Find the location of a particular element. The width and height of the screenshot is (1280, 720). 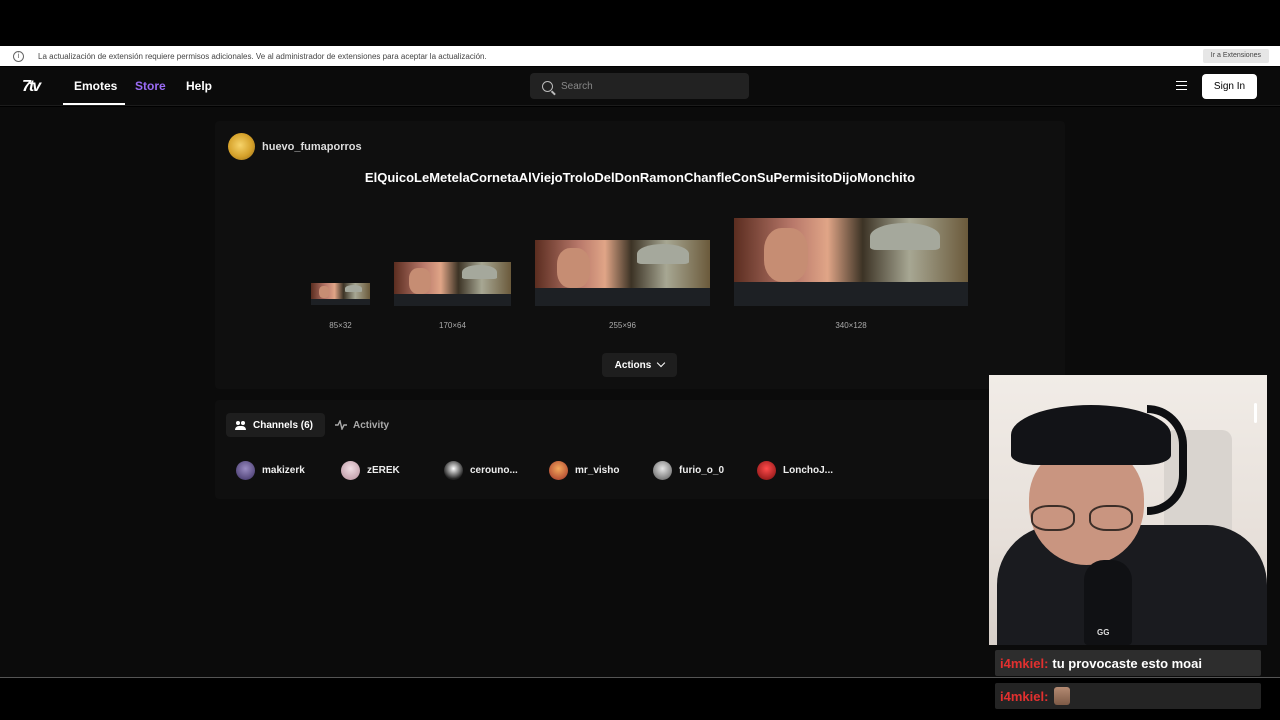

browser-top-area is located at coordinates (640, 23).